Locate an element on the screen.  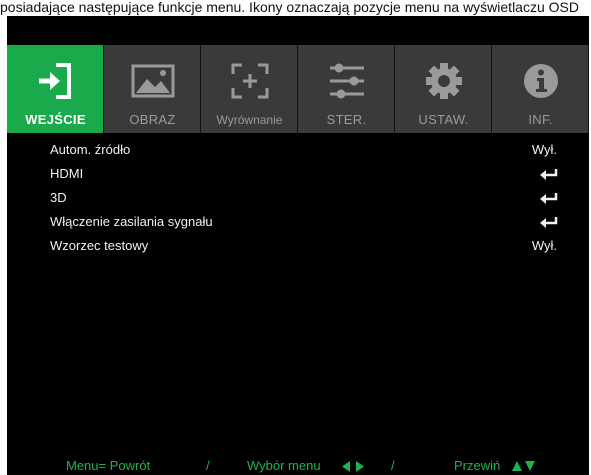
up-down-arrows-icon is located at coordinates (524, 466).